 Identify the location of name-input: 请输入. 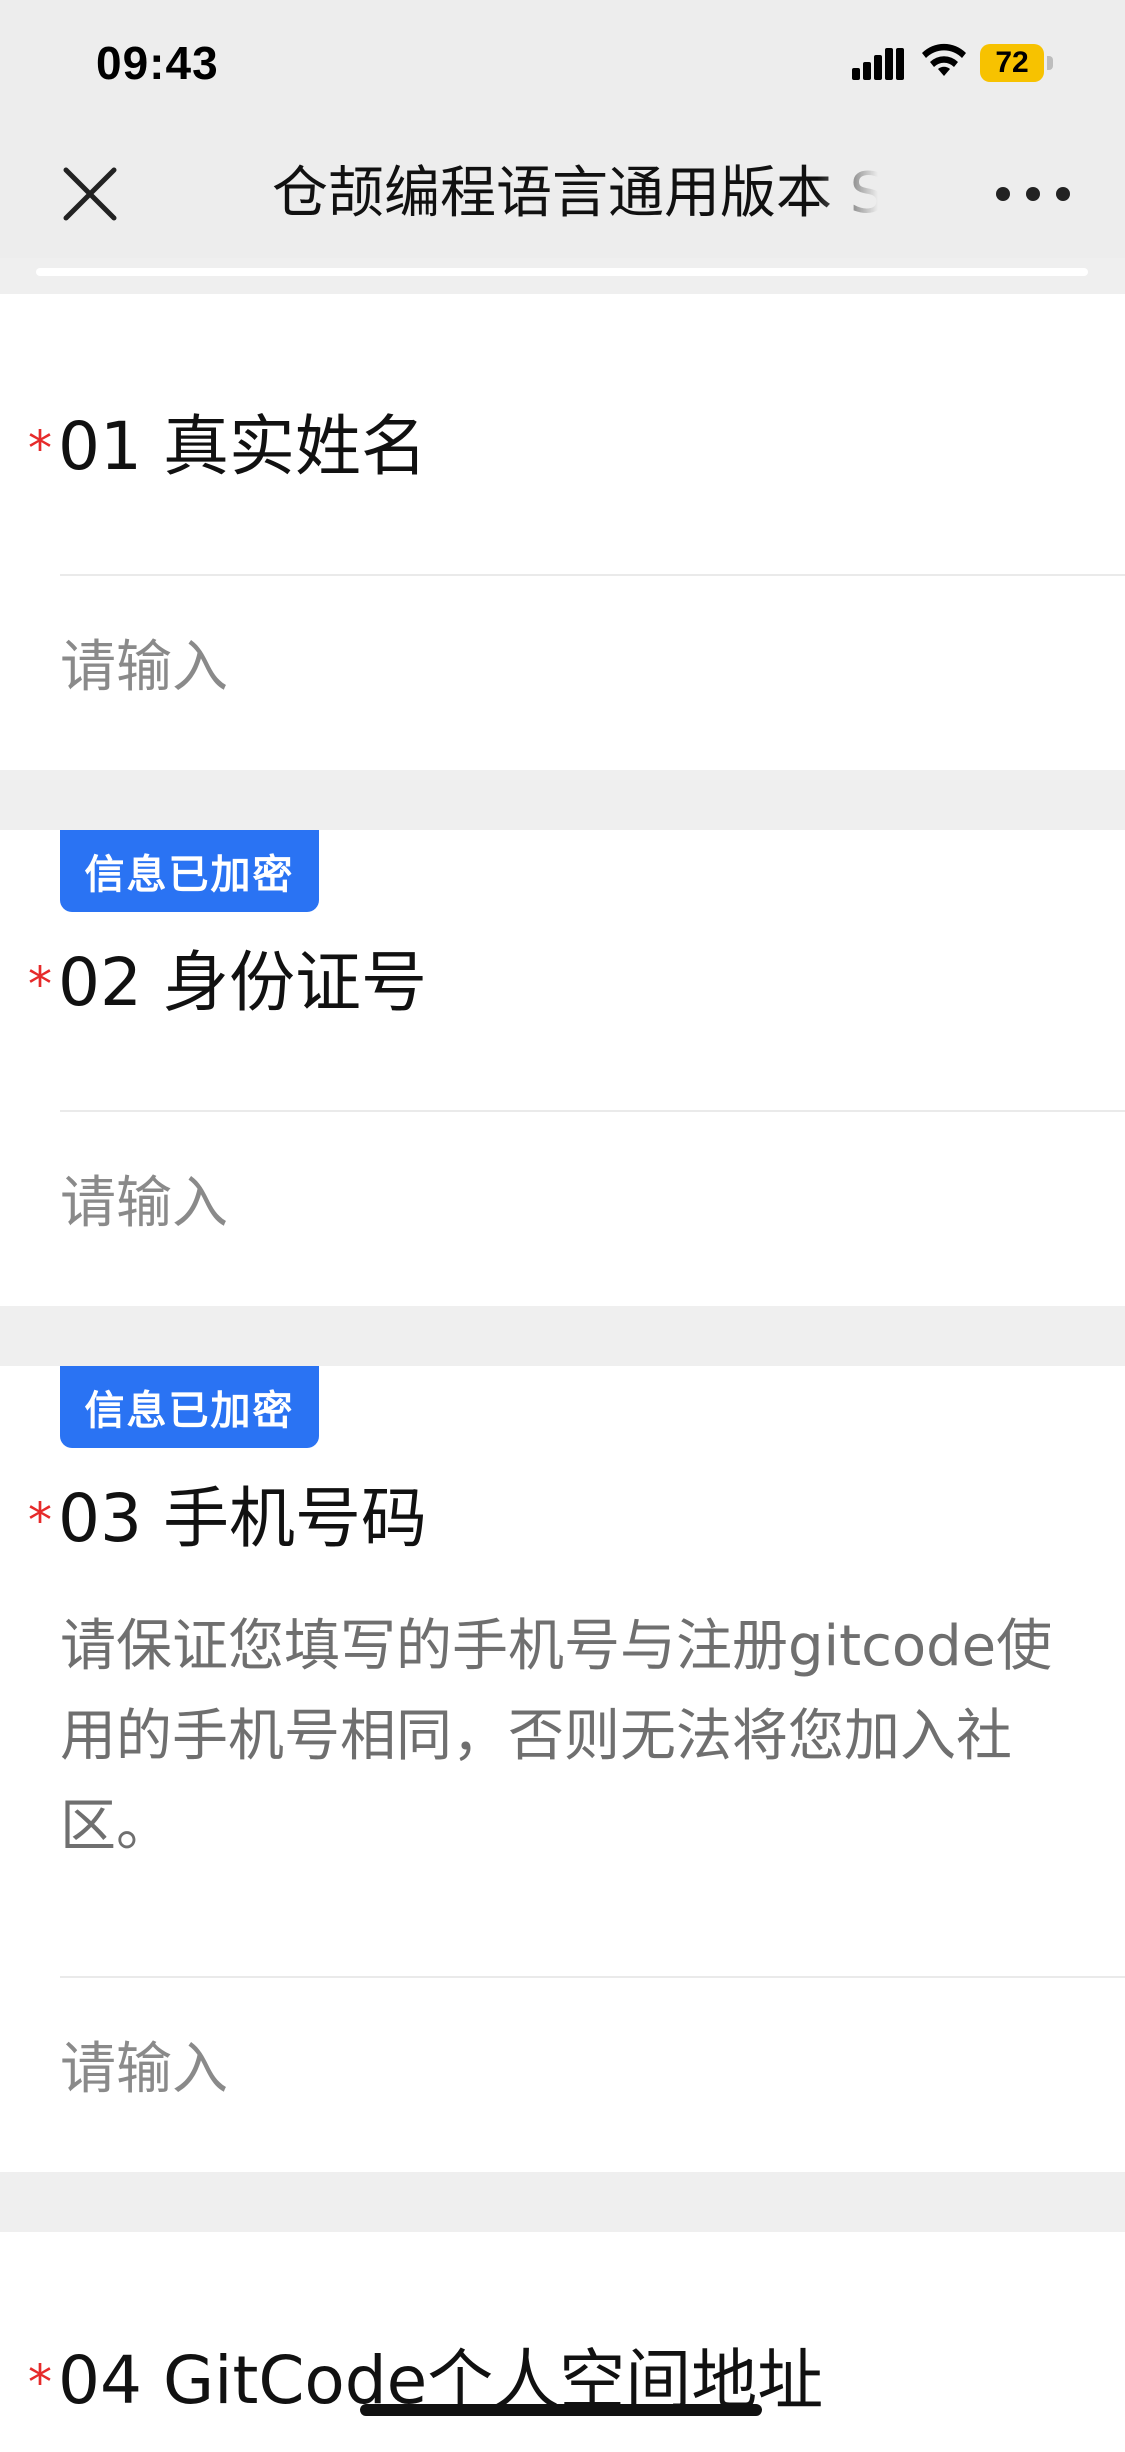
(144, 668).